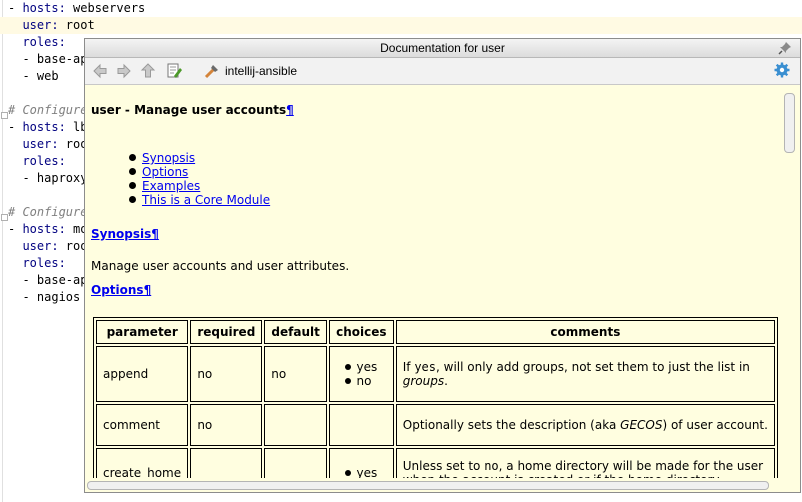 The image size is (802, 502). What do you see at coordinates (142, 332) in the screenshot?
I see `column-header: parameter` at bounding box center [142, 332].